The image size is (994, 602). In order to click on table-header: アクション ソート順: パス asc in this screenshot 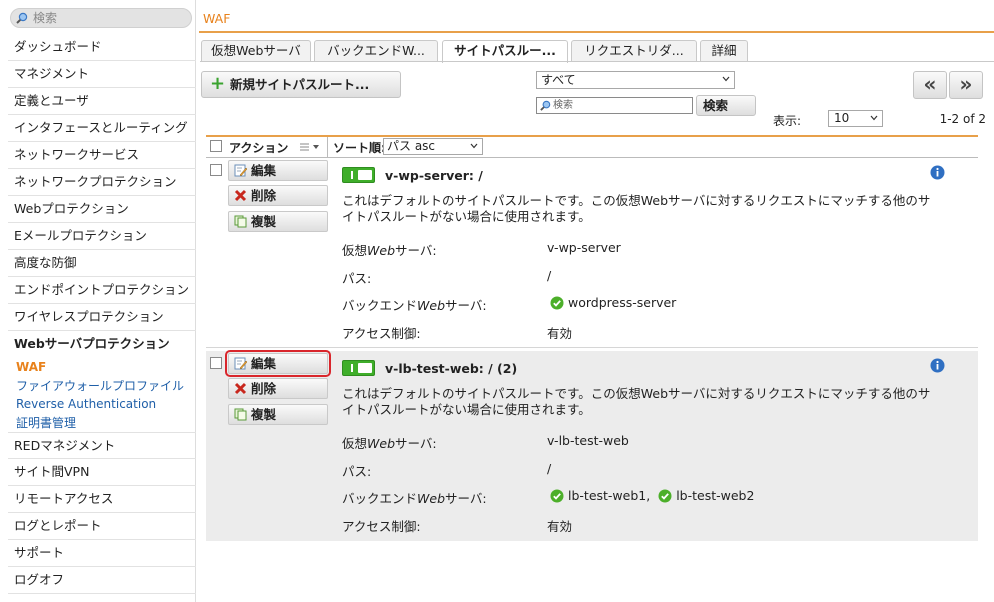, I will do `click(592, 147)`.